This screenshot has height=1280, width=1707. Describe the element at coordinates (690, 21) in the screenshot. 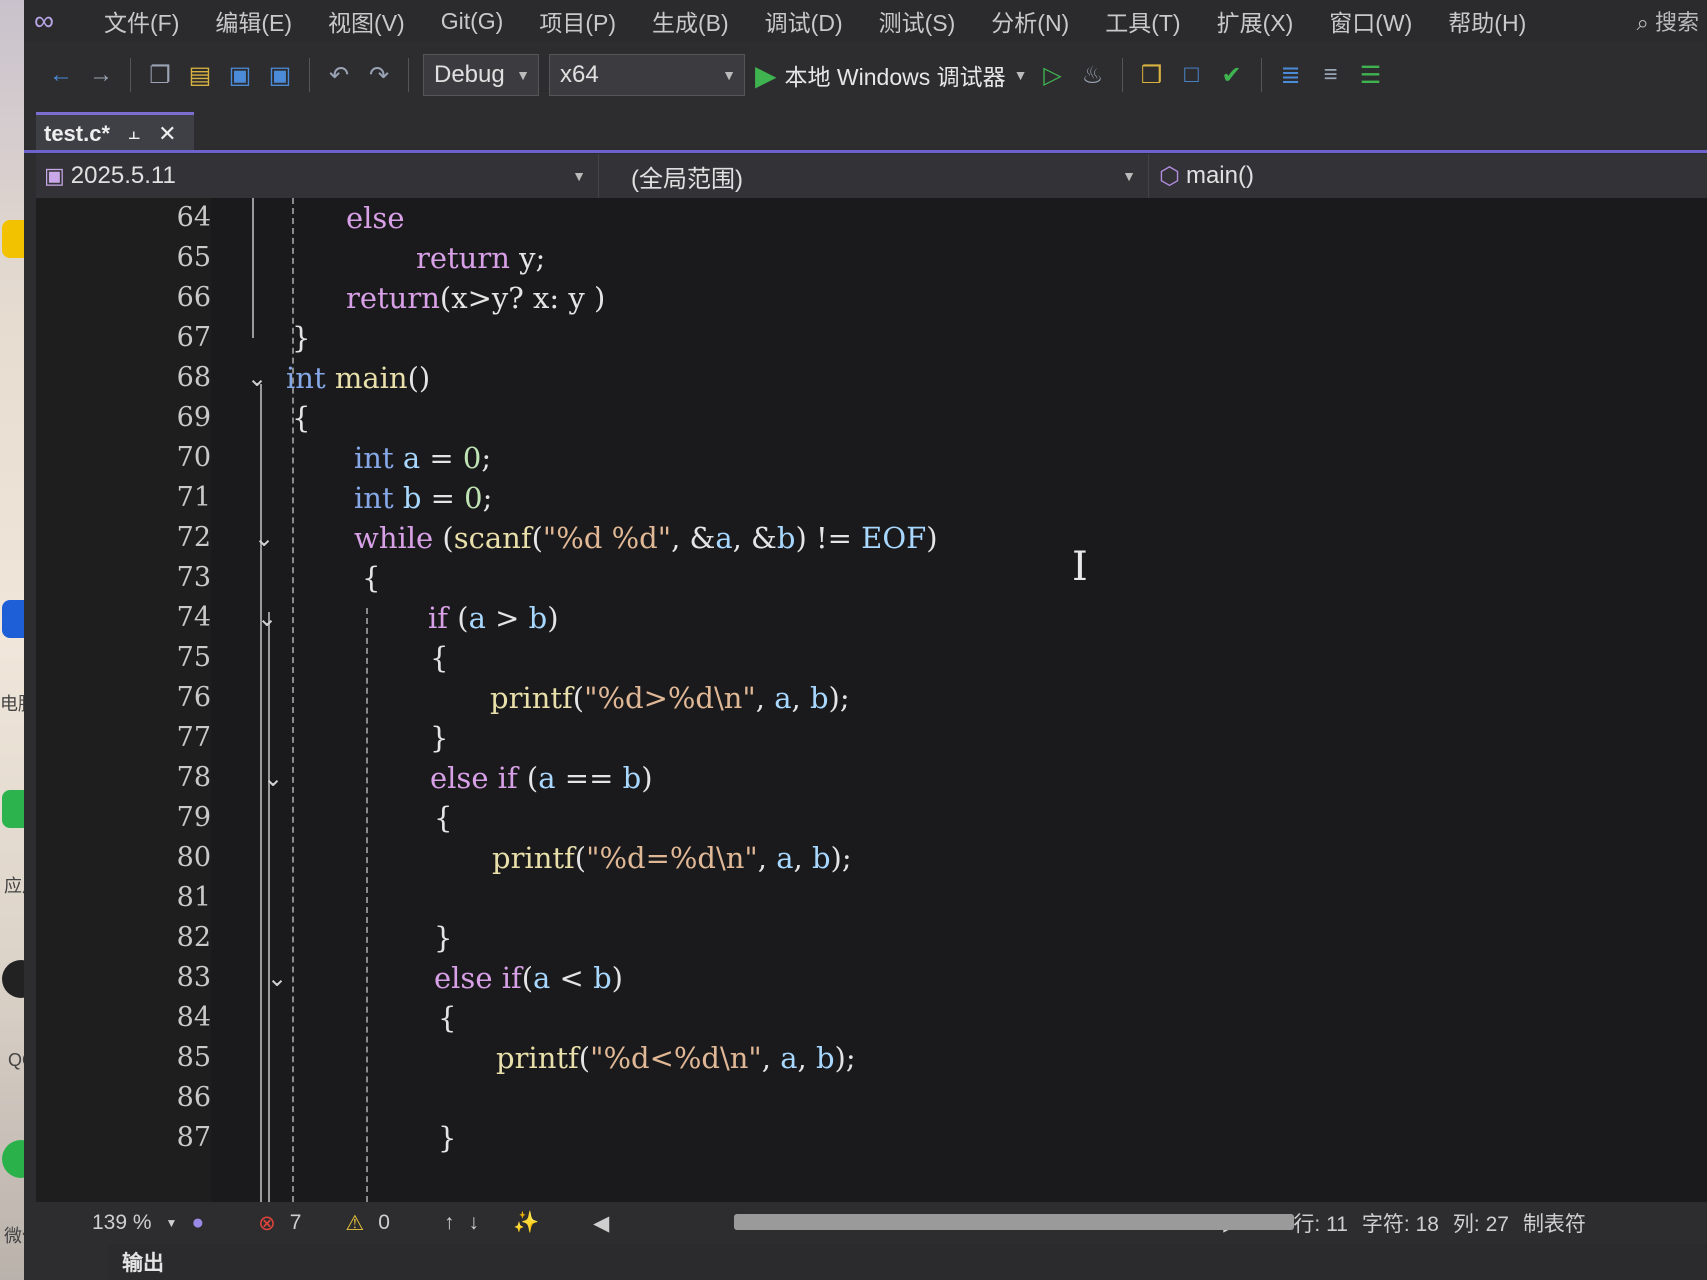

I see `menu-build: 生成(B)` at that location.